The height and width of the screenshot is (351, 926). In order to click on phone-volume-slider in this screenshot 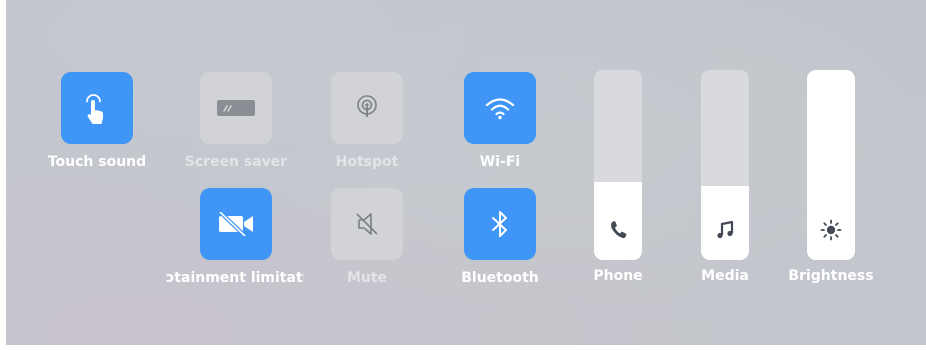, I will do `click(618, 165)`.